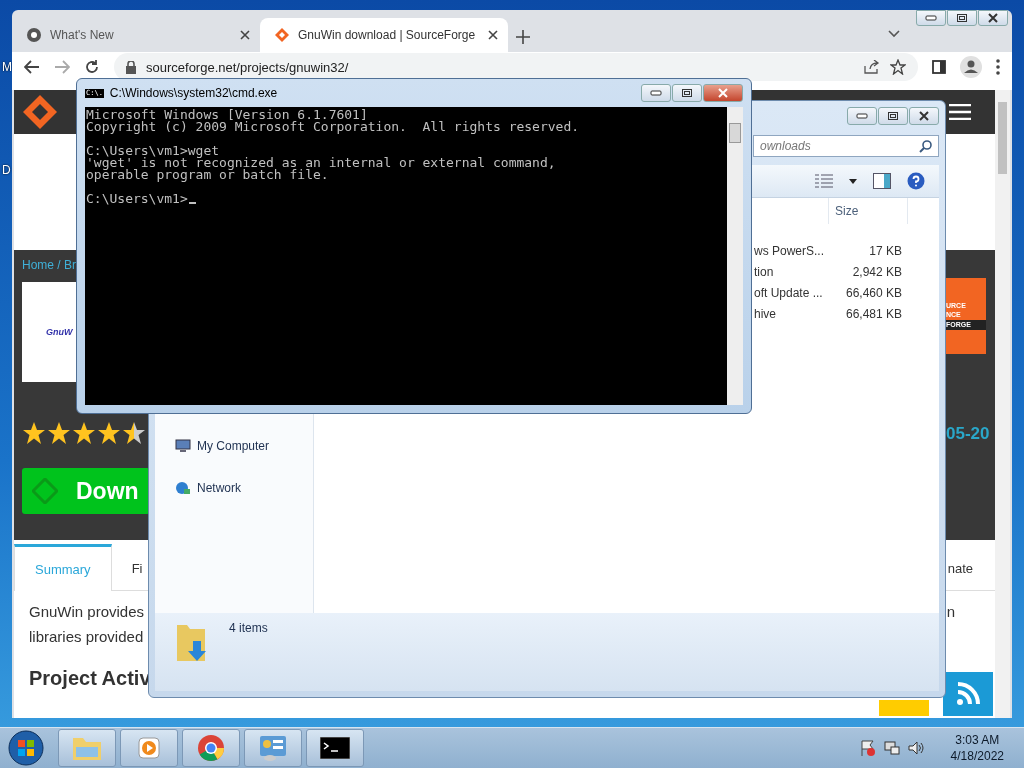 This screenshot has height=768, width=1024. What do you see at coordinates (873, 293) in the screenshot?
I see `file-size: 66,460 KB` at bounding box center [873, 293].